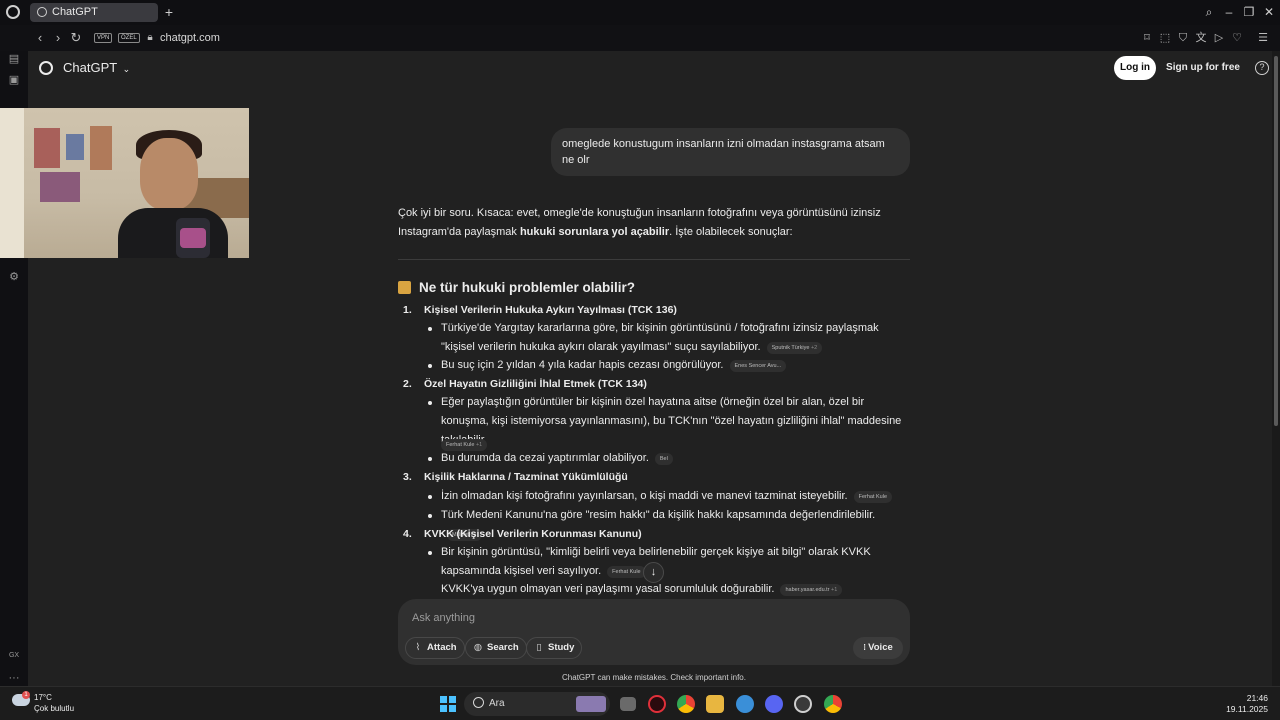 The height and width of the screenshot is (720, 1280). What do you see at coordinates (46, 68) in the screenshot?
I see `chatgpt-logo-icon` at bounding box center [46, 68].